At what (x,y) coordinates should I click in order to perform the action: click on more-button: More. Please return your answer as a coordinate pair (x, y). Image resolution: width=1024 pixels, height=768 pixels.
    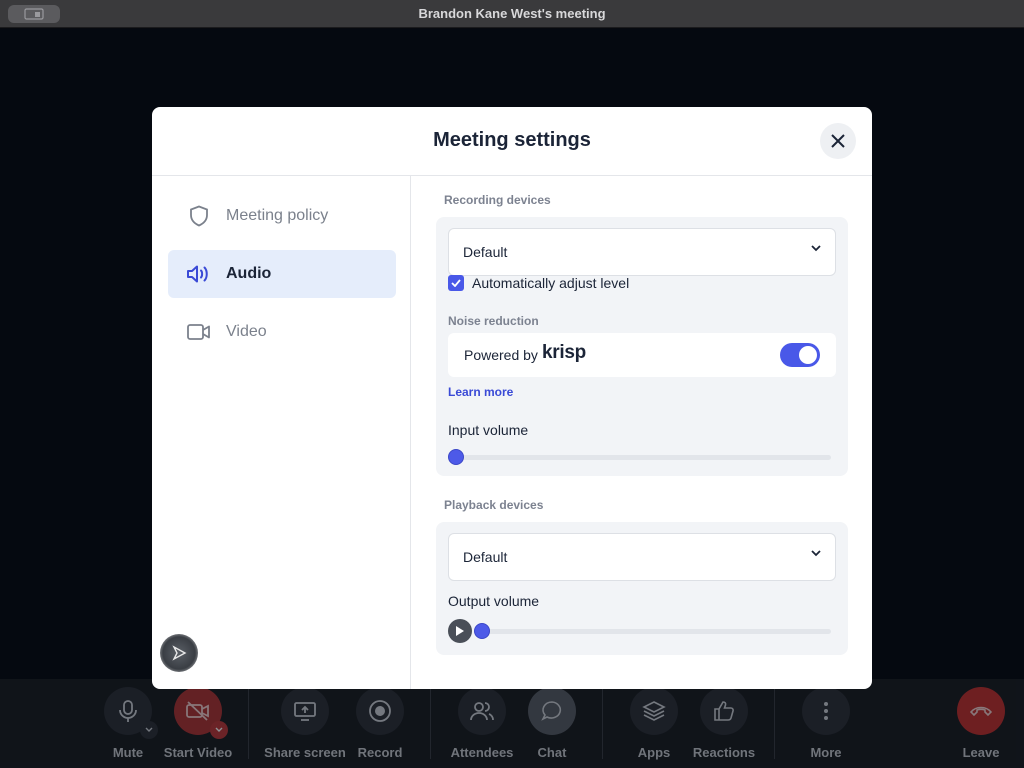
    Looking at the image, I should click on (826, 723).